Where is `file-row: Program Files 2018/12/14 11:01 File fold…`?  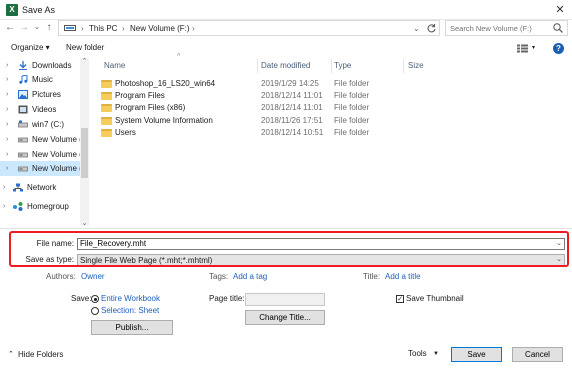
file-row: Program Files 2018/12/14 11:01 File fold… is located at coordinates (266, 96).